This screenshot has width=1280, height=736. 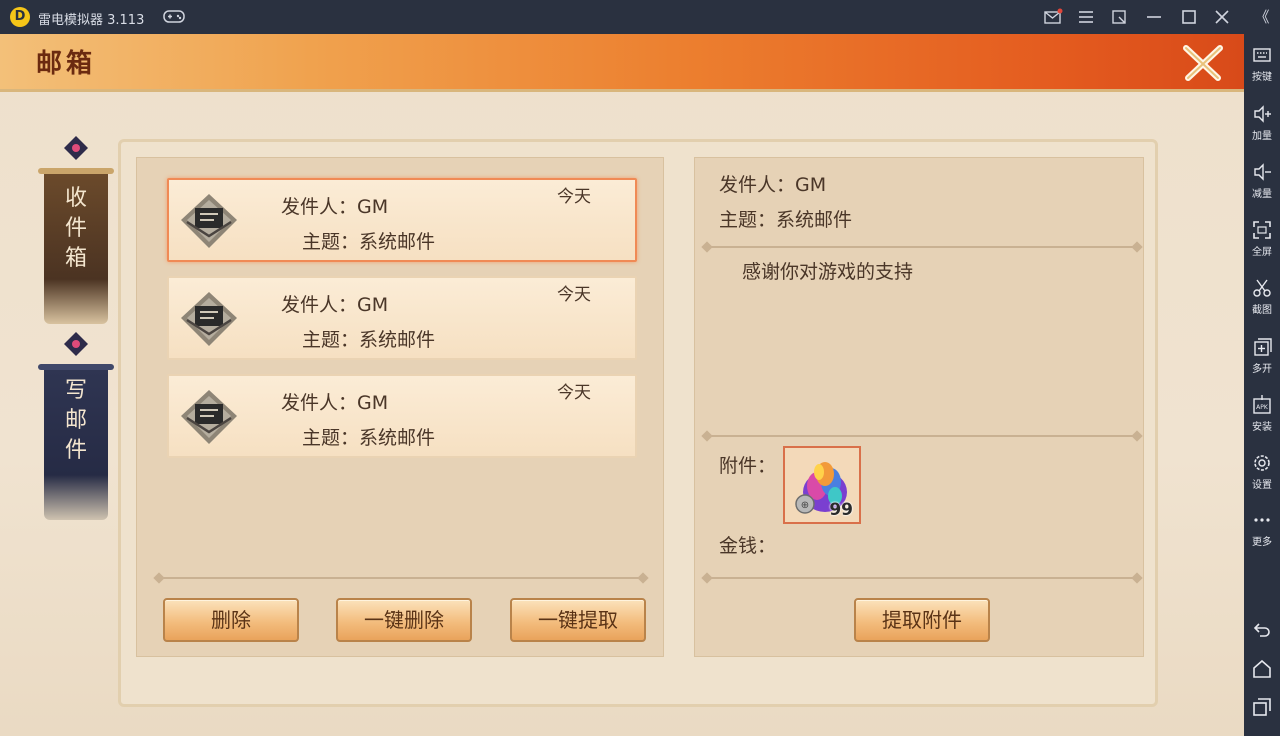 I want to click on tab-label-char: 写, so click(x=75, y=390).